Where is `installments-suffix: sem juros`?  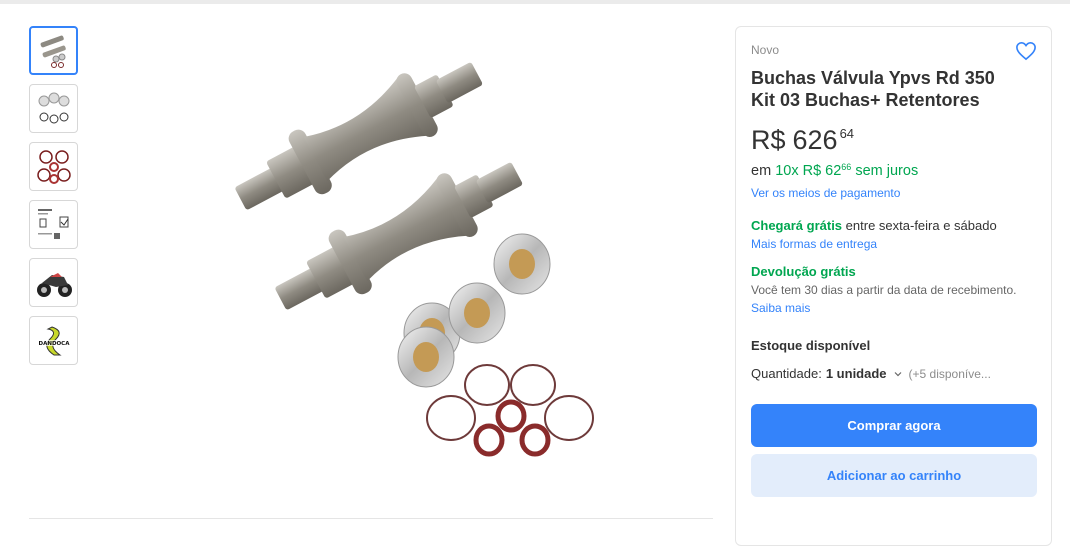
installments-suffix: sem juros is located at coordinates (887, 171).